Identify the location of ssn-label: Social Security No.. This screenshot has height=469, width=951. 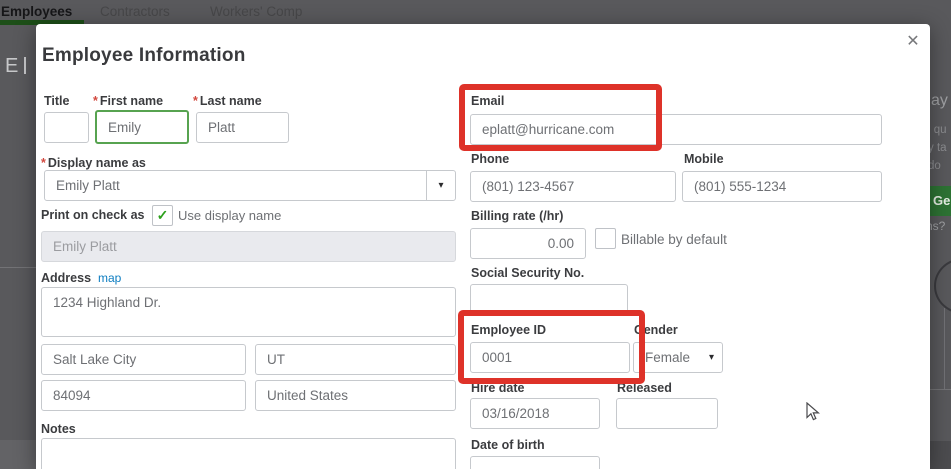
(528, 273).